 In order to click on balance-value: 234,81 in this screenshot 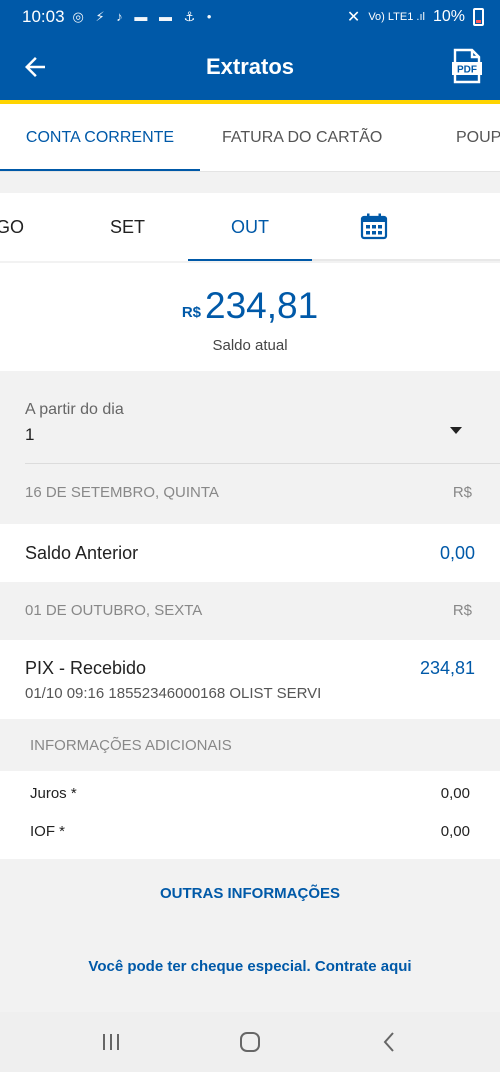, I will do `click(262, 305)`.